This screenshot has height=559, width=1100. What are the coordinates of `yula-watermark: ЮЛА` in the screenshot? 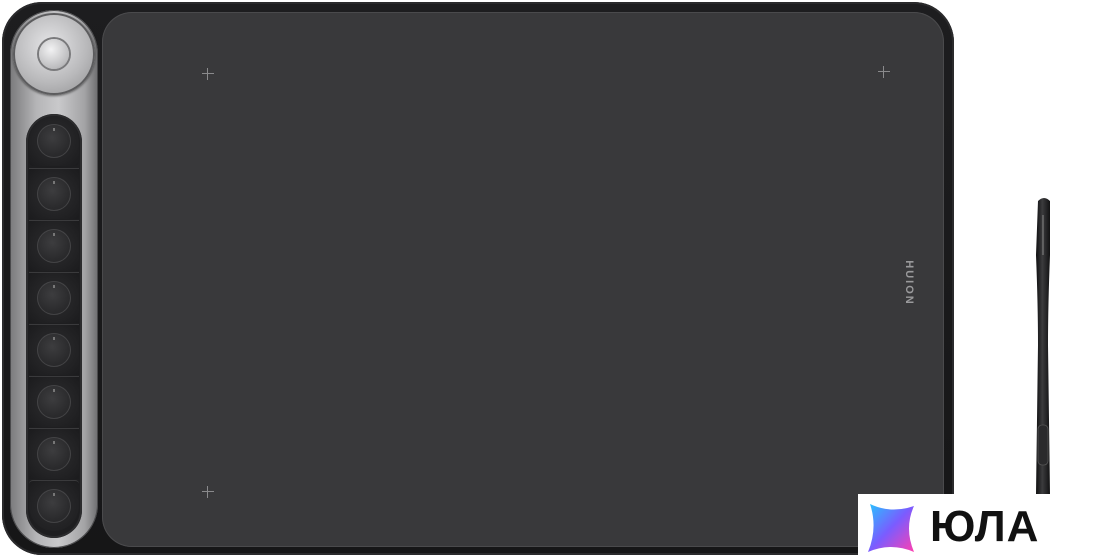 It's located at (979, 526).